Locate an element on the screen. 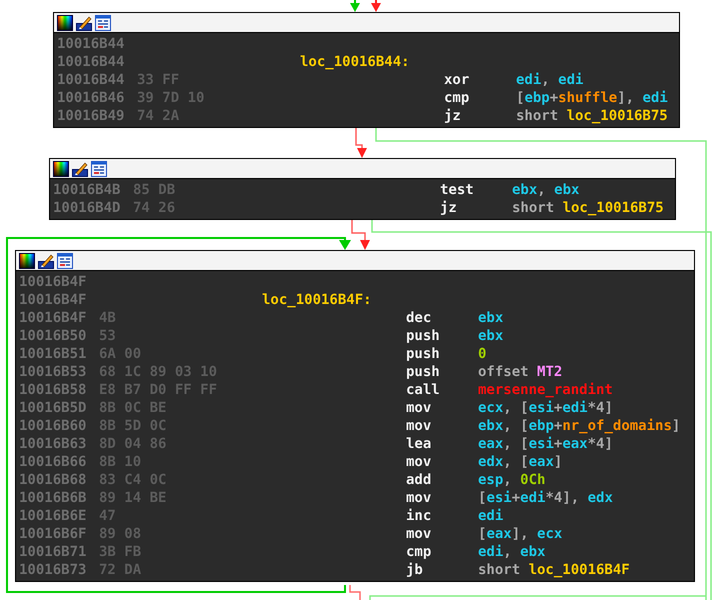 The height and width of the screenshot is (600, 712). instruction-operand: esp, 0Ch is located at coordinates (512, 480).